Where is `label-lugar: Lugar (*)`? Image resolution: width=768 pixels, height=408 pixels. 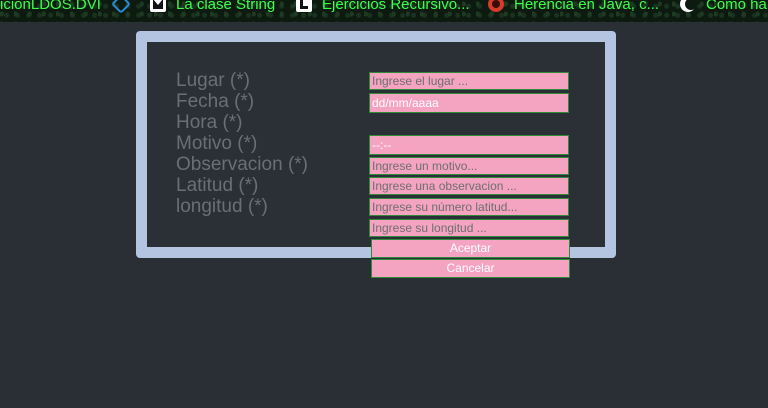 label-lugar: Lugar (*) is located at coordinates (213, 80).